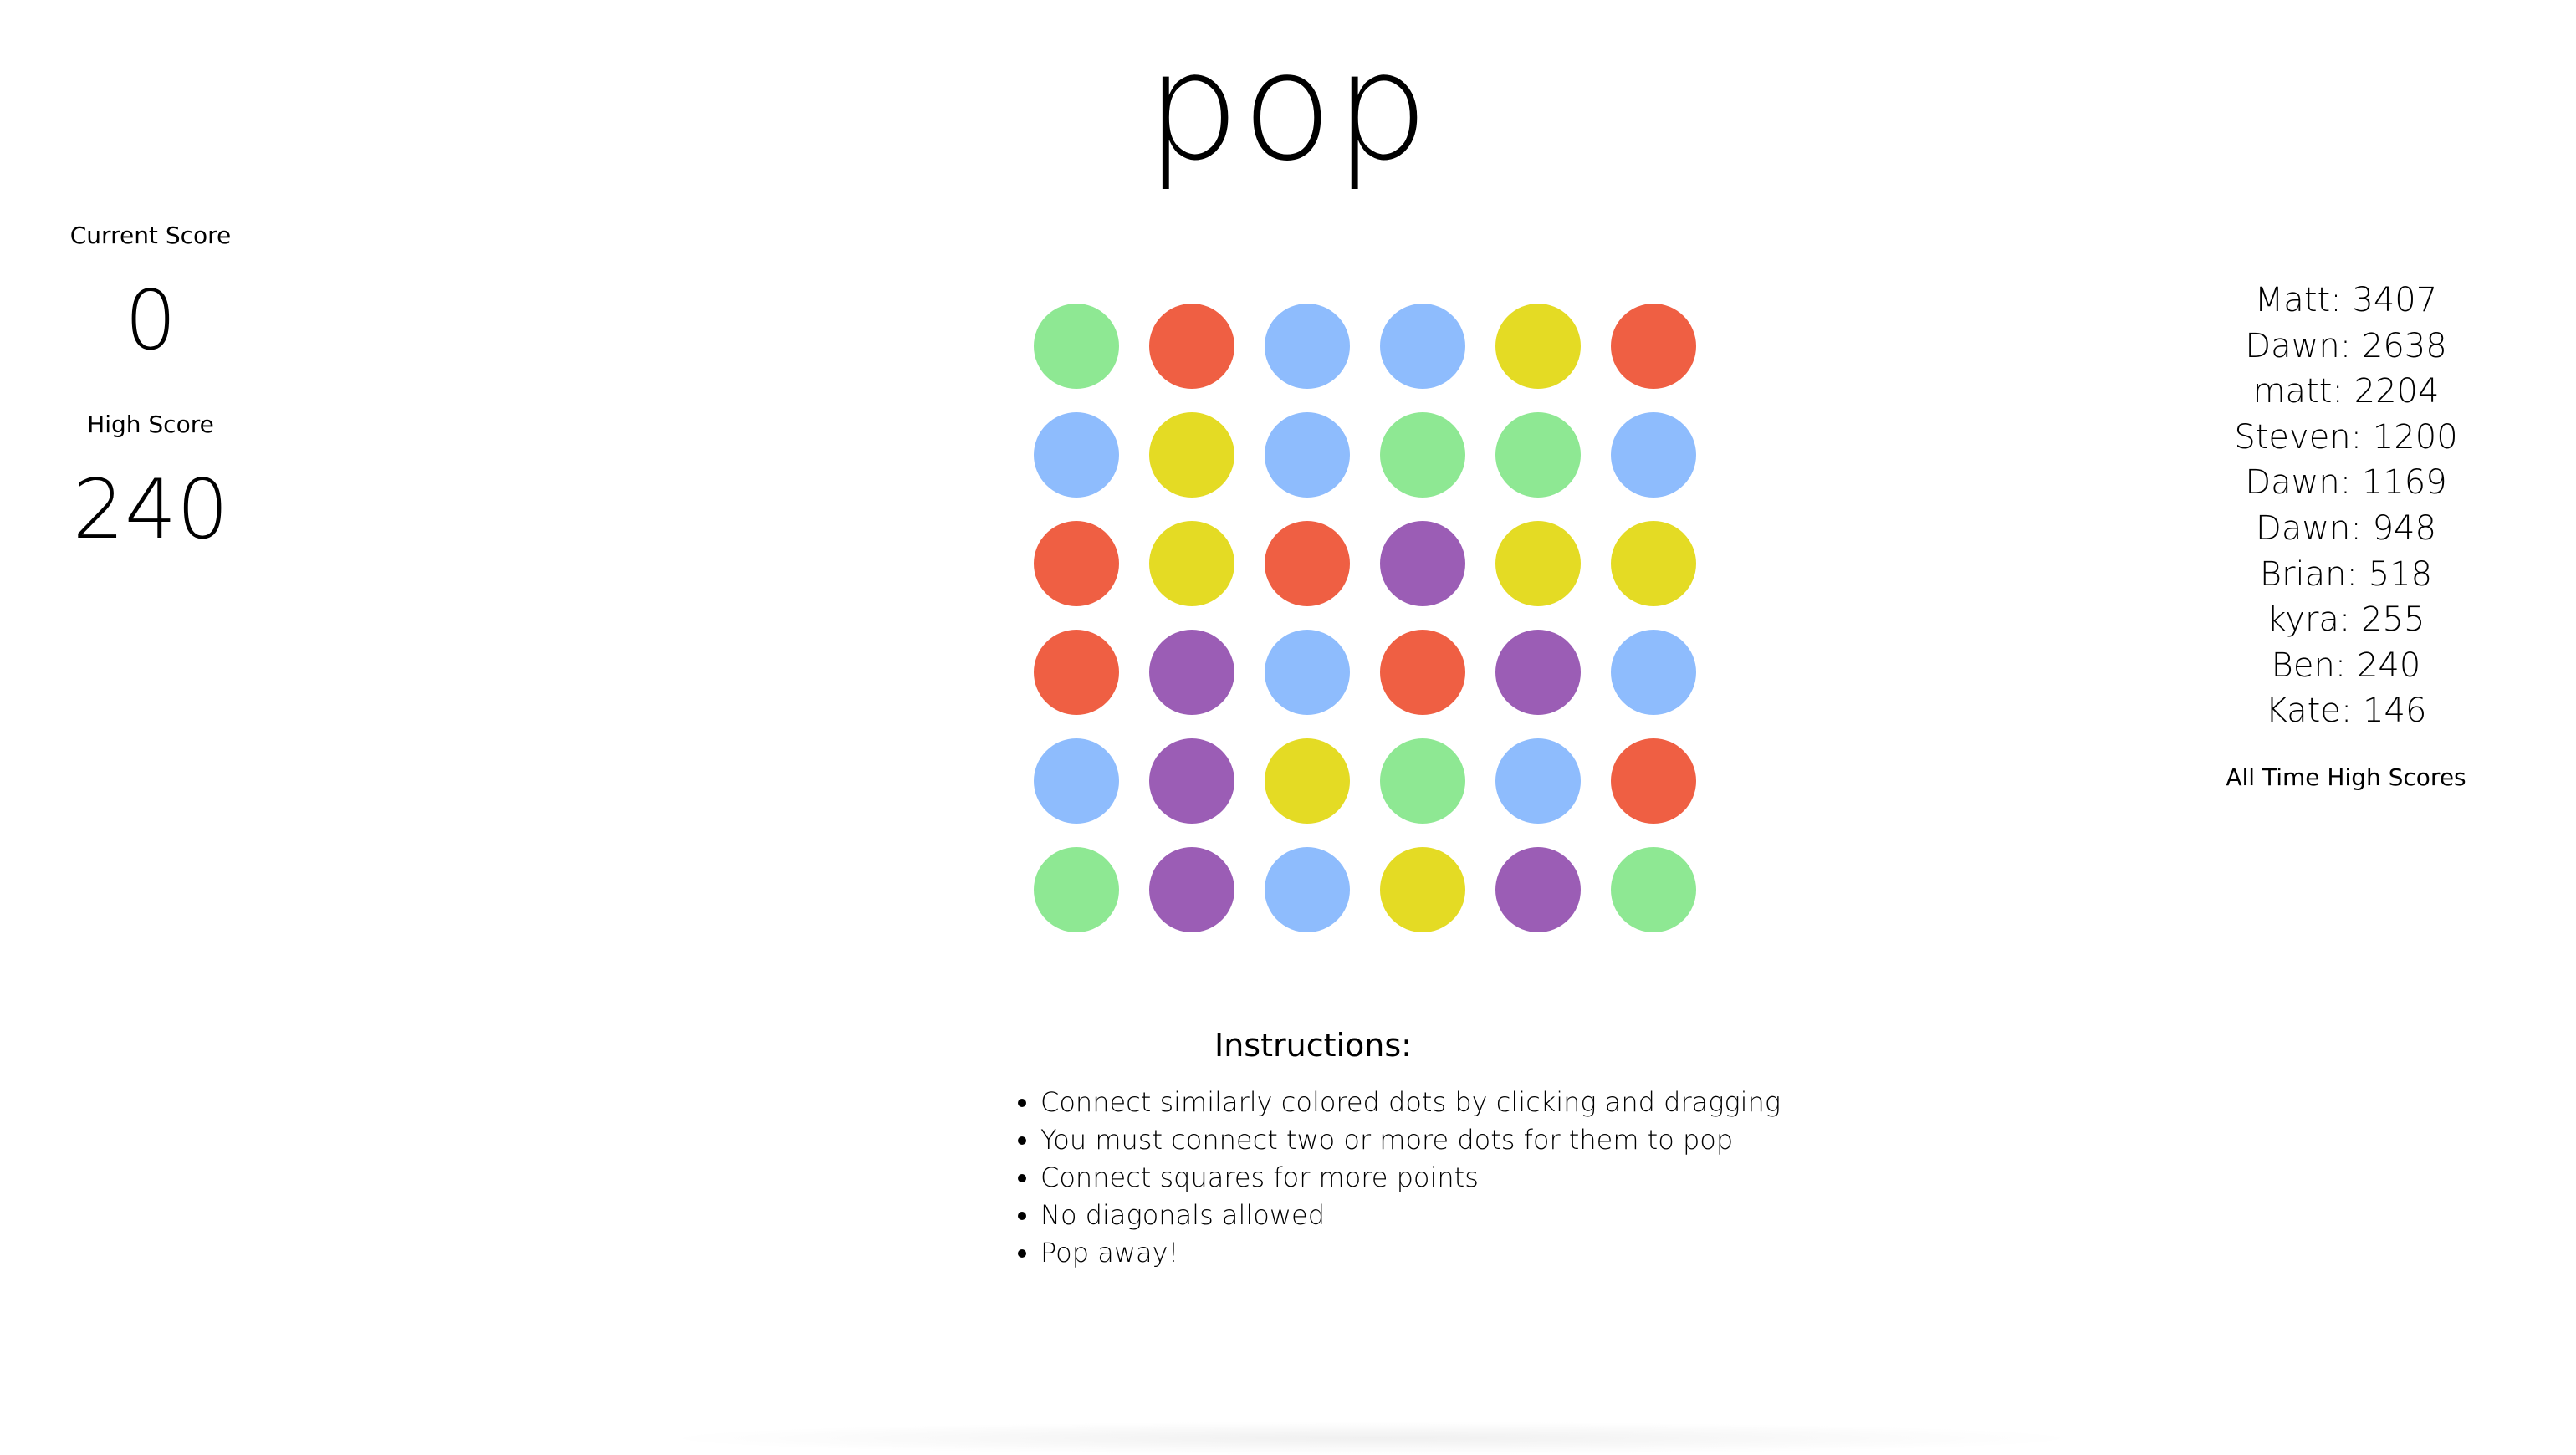  I want to click on high-score-value: 240, so click(150, 510).